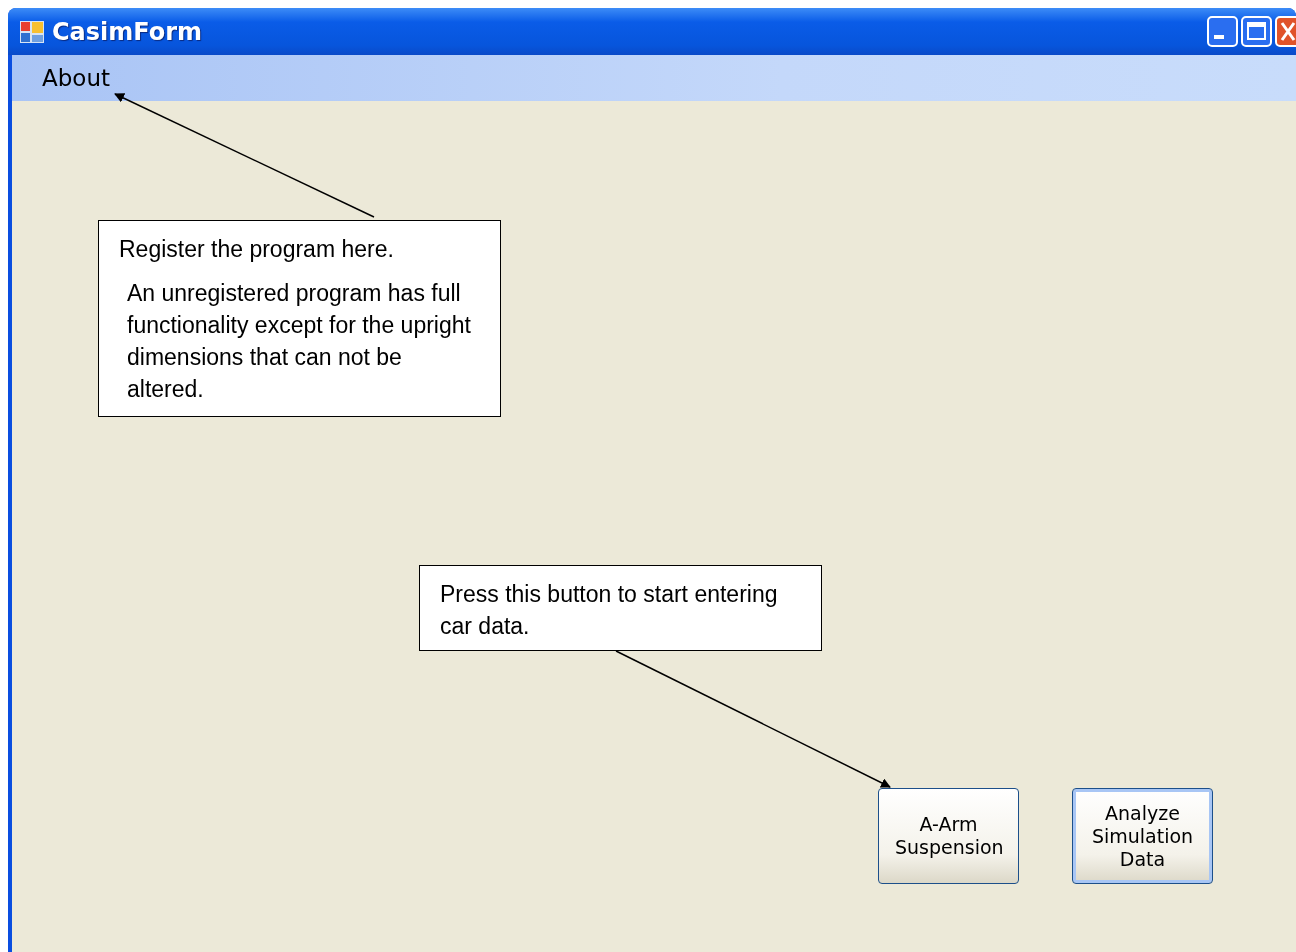 The image size is (1296, 952). I want to click on callout-note: Register the program here. An unregistered program has full functionality except for the upright dimensions that can not be altered., so click(299, 318).